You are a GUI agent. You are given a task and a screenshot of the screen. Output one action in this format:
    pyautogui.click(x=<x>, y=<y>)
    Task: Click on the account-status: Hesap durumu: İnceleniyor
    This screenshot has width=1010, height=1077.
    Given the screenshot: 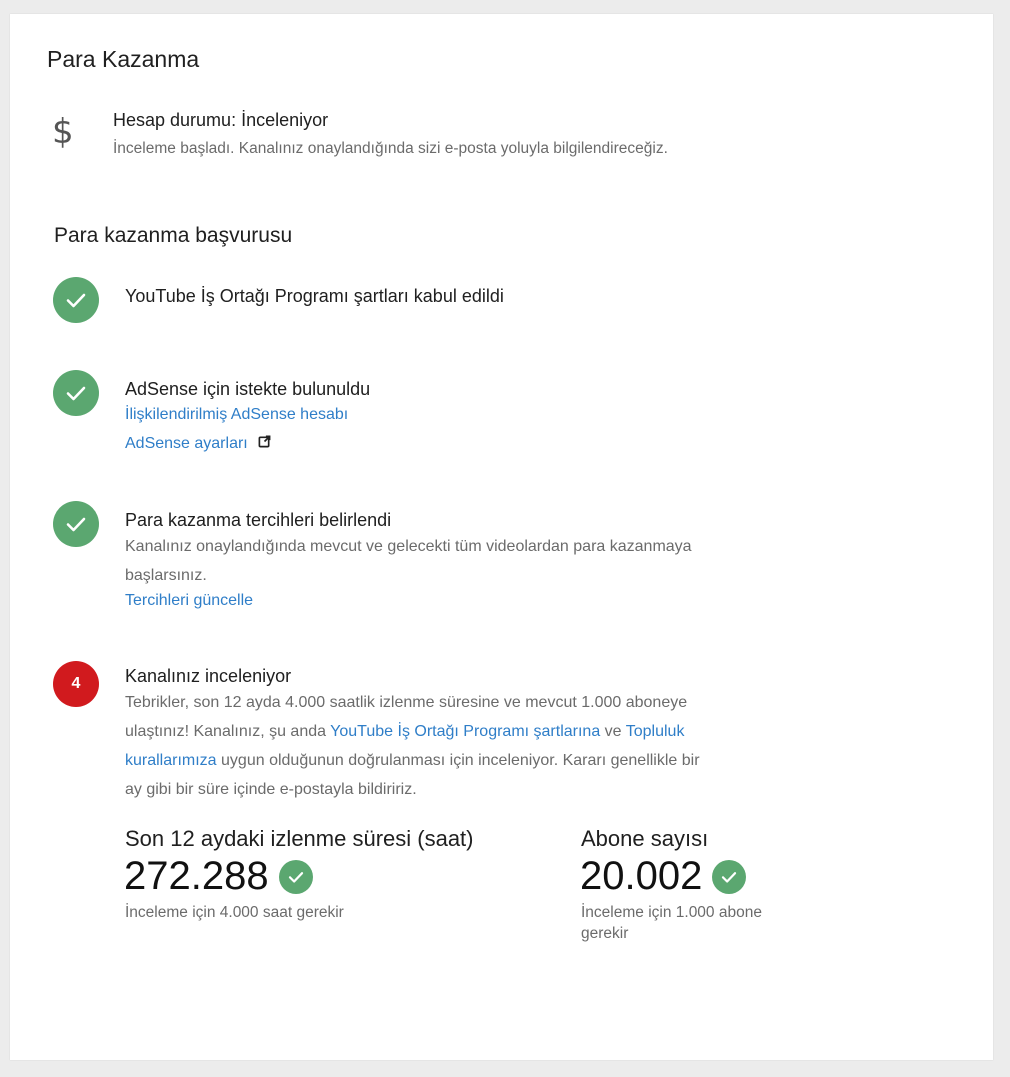 What is the action you would take?
    pyautogui.click(x=221, y=120)
    